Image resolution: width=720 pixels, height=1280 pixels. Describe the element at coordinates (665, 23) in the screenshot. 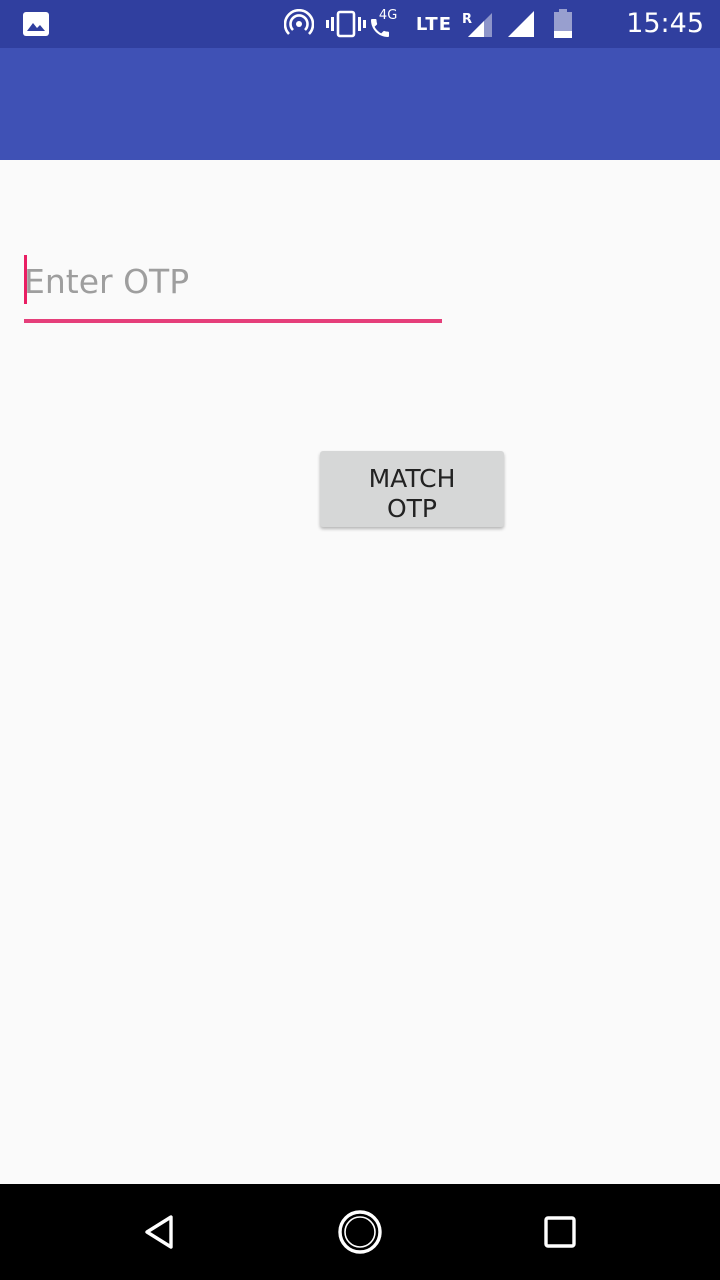

I see `status-clock: 15:45` at that location.